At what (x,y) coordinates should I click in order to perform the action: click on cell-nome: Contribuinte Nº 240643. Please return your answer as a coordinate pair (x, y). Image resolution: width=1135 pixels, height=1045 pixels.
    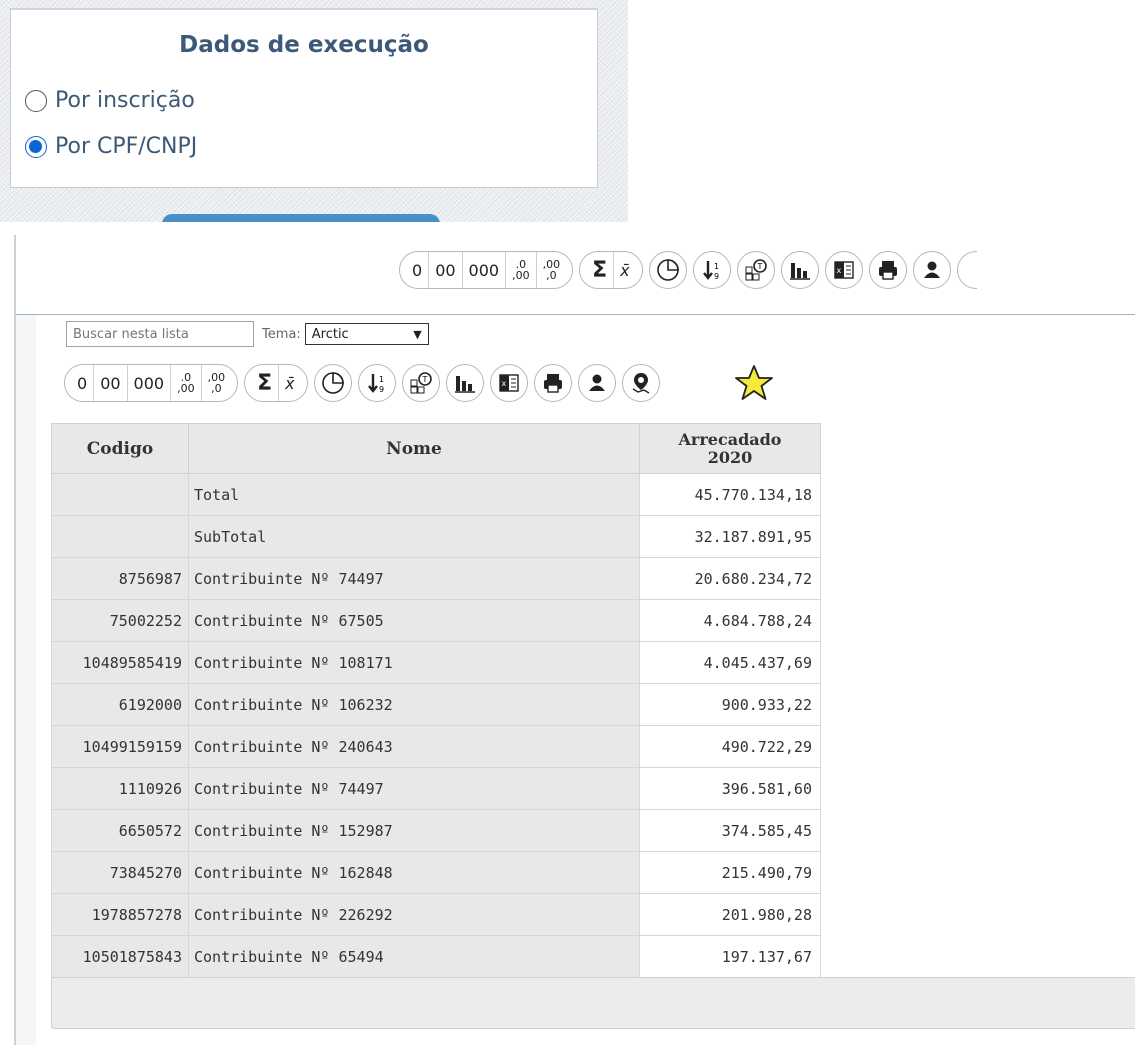
    Looking at the image, I should click on (414, 746).